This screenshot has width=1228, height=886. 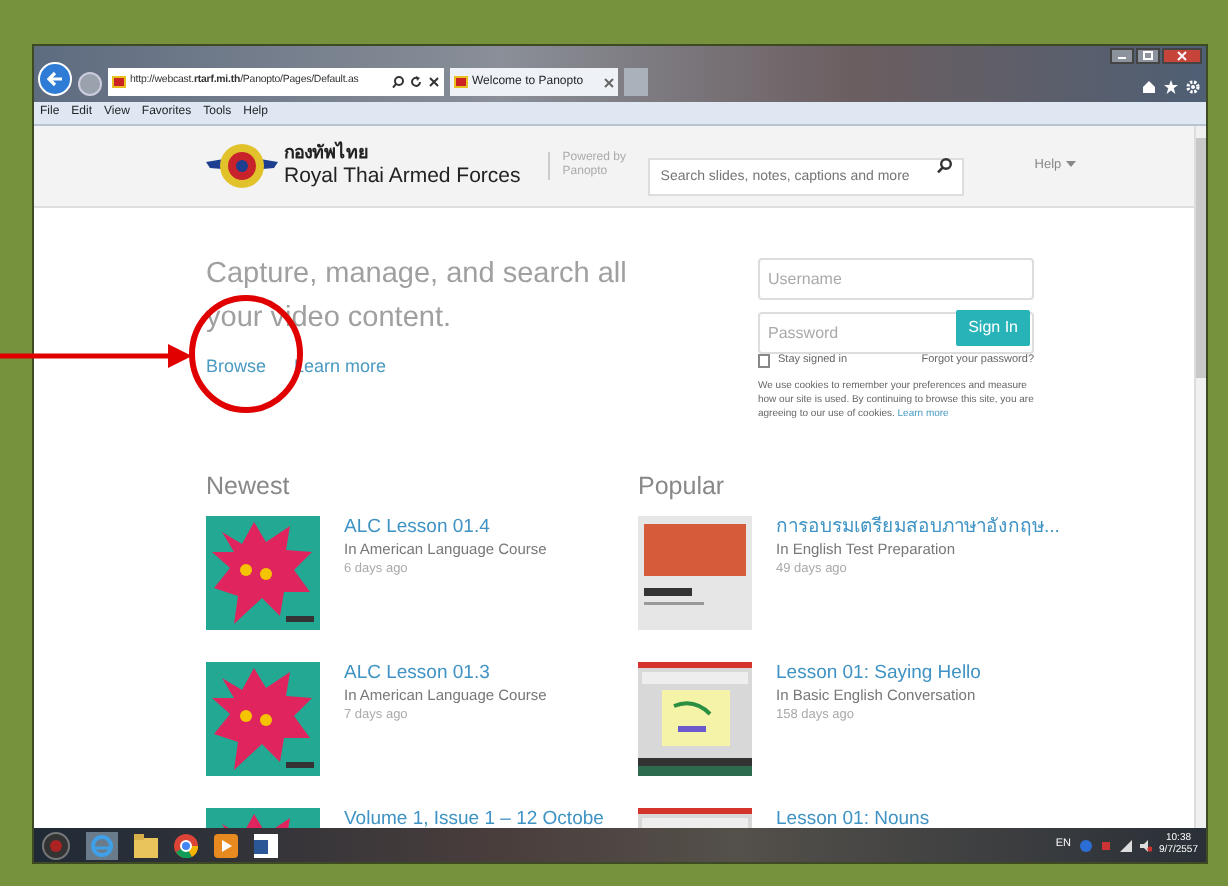 What do you see at coordinates (249, 487) in the screenshot?
I see `section-heading: Newest` at bounding box center [249, 487].